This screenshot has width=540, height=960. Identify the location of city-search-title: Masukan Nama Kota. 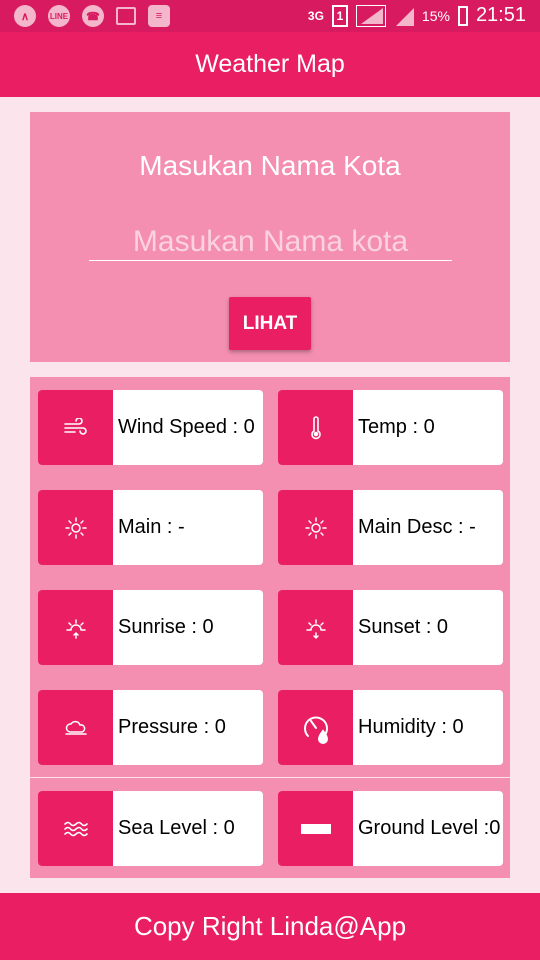
(270, 165).